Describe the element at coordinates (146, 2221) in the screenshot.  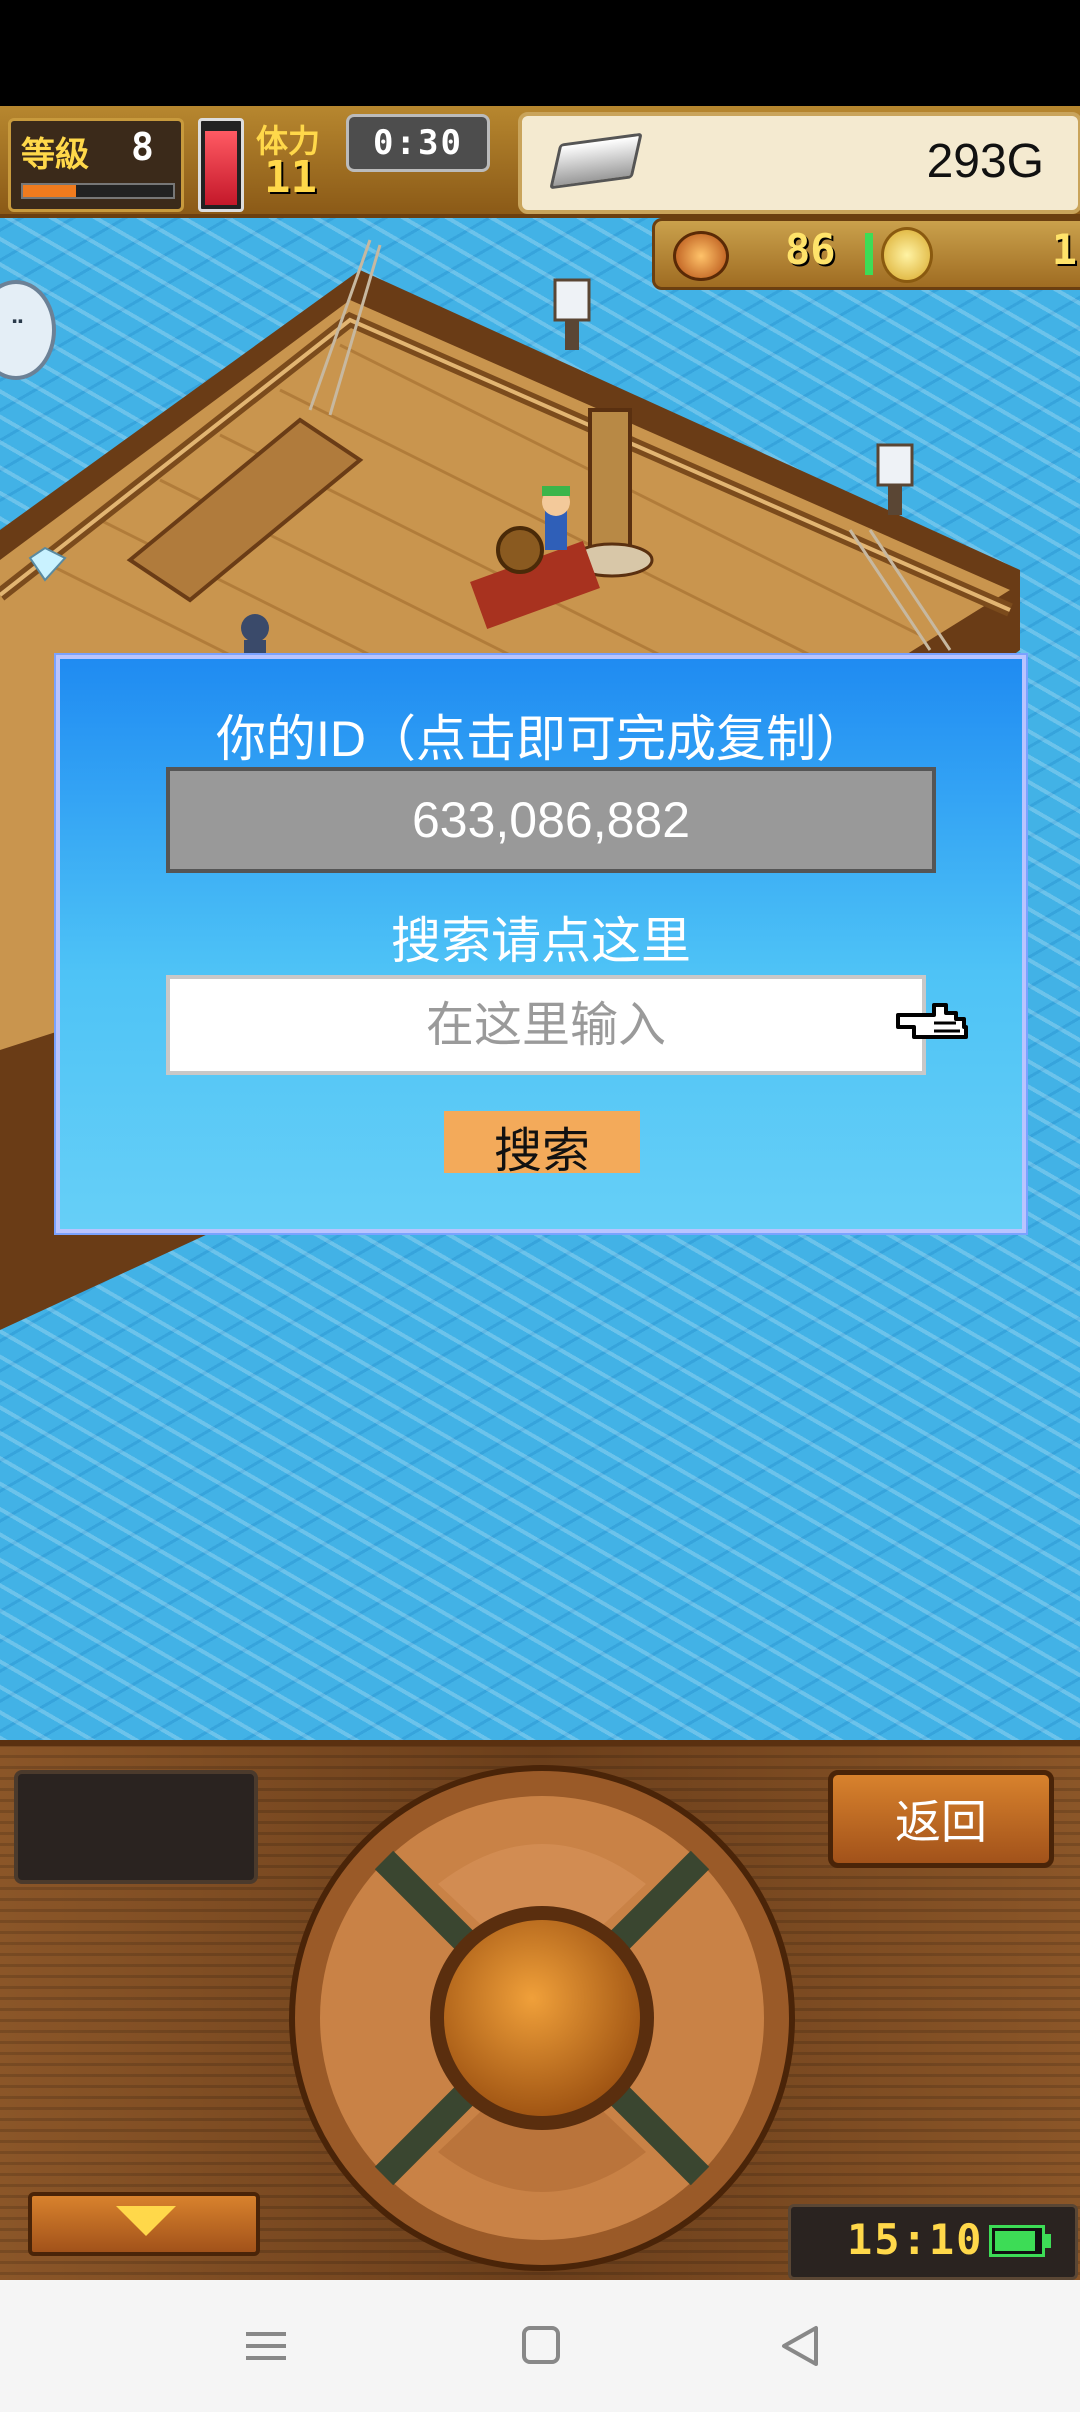
I see `down-arrow-icon` at that location.